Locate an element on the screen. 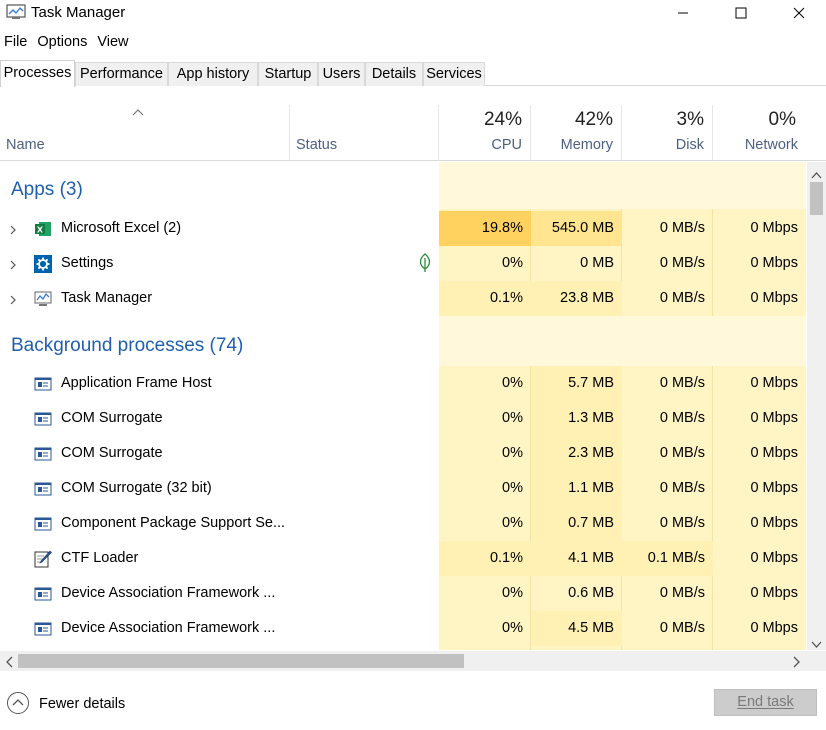 This screenshot has width=826, height=730. maximize-icon is located at coordinates (741, 14).